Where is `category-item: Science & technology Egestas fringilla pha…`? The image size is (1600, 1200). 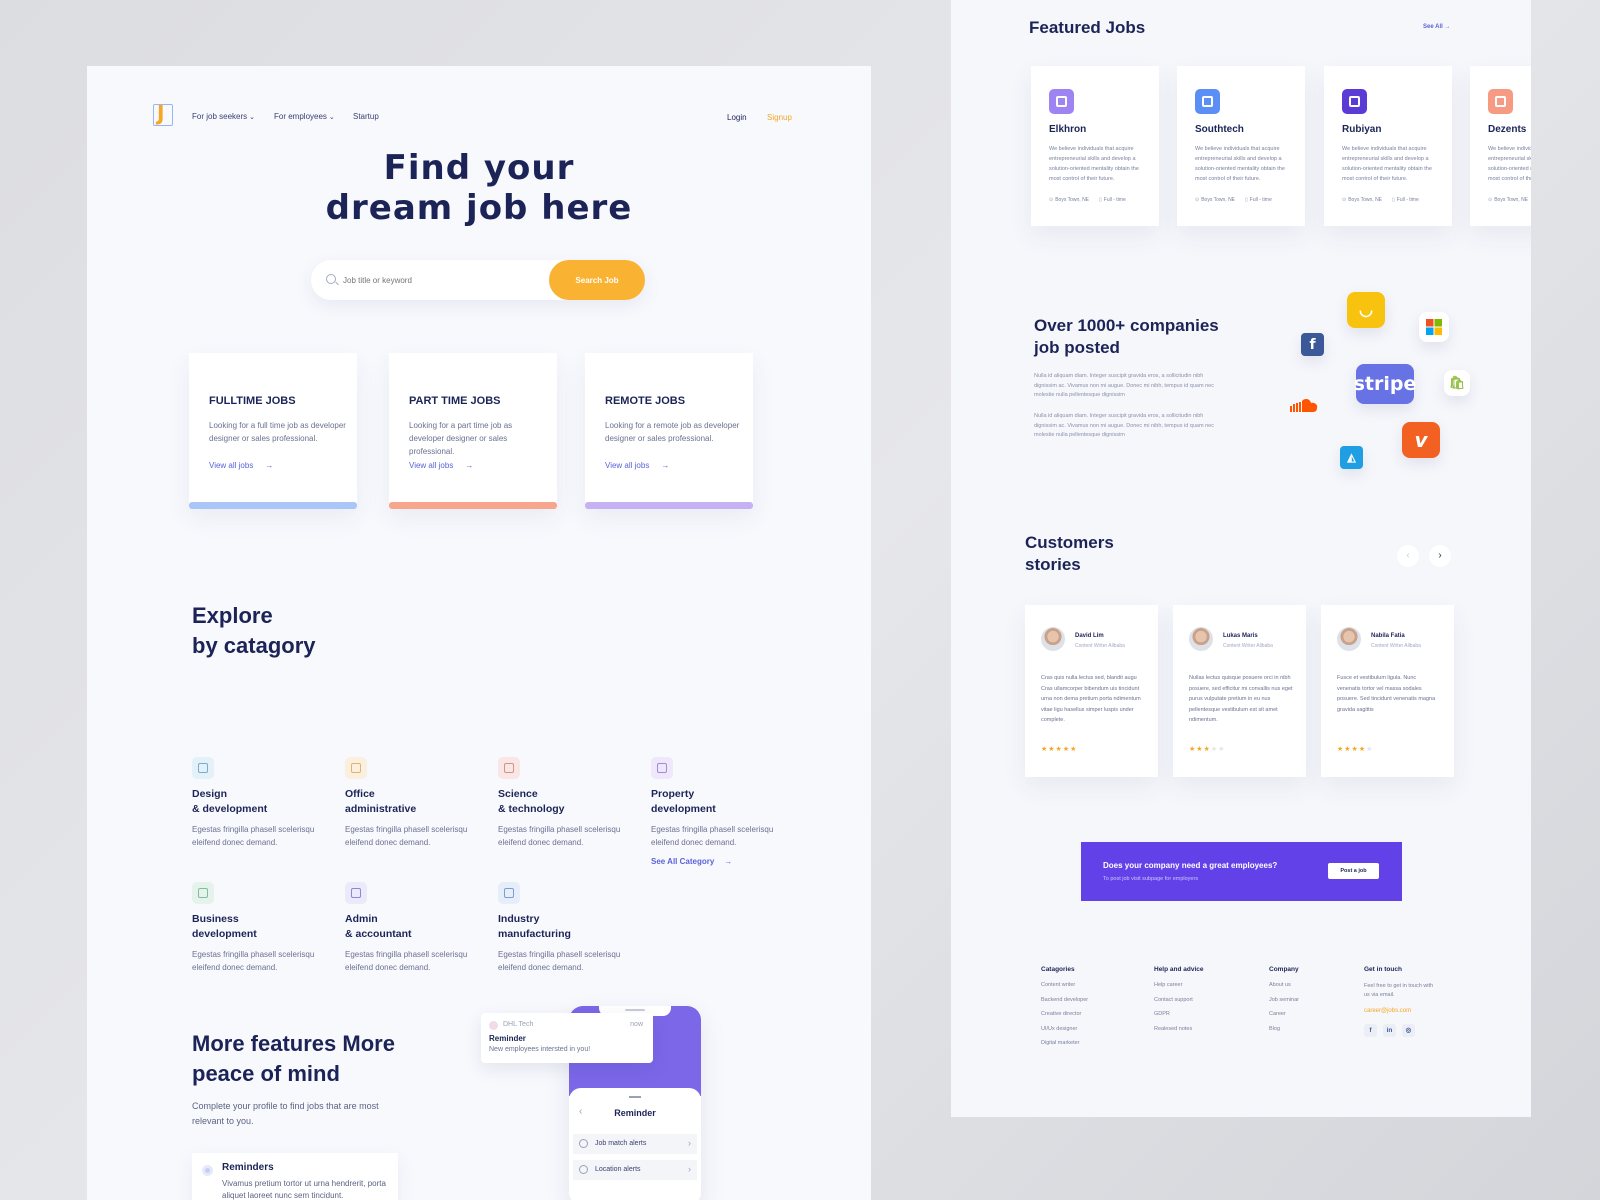 category-item: Science & technology Egestas fringilla pha… is located at coordinates (568, 803).